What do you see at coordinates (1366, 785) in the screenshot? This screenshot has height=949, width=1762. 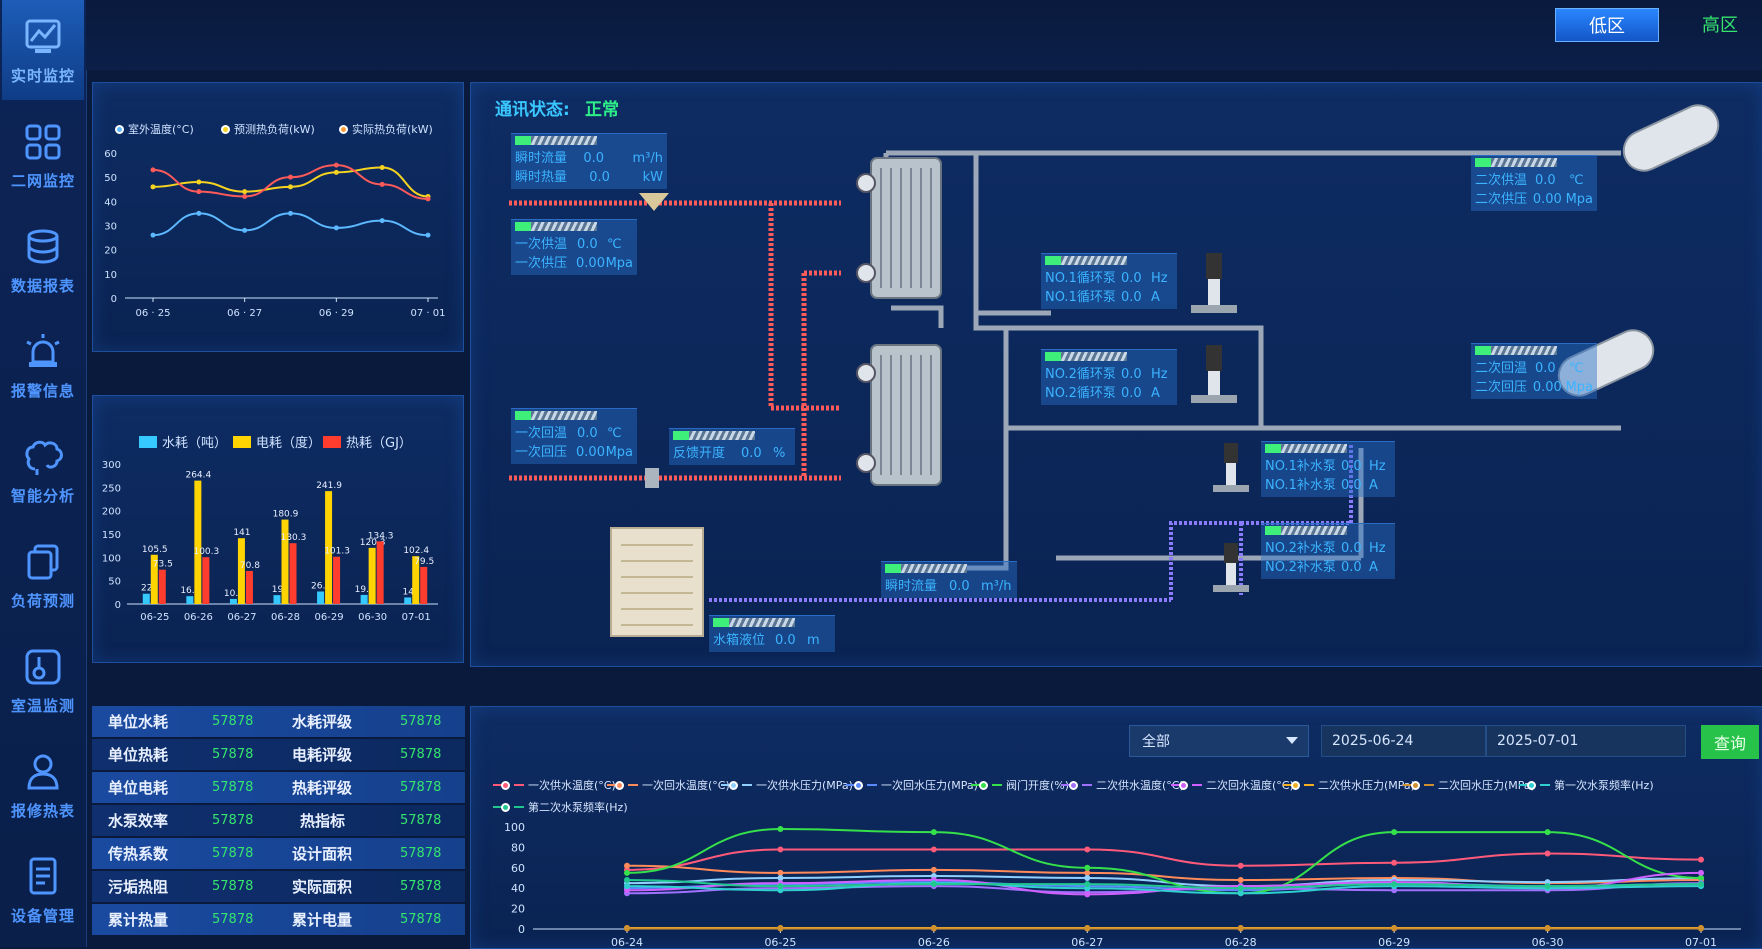 I see `legend-label: 二次供水压力(MPa)` at bounding box center [1366, 785].